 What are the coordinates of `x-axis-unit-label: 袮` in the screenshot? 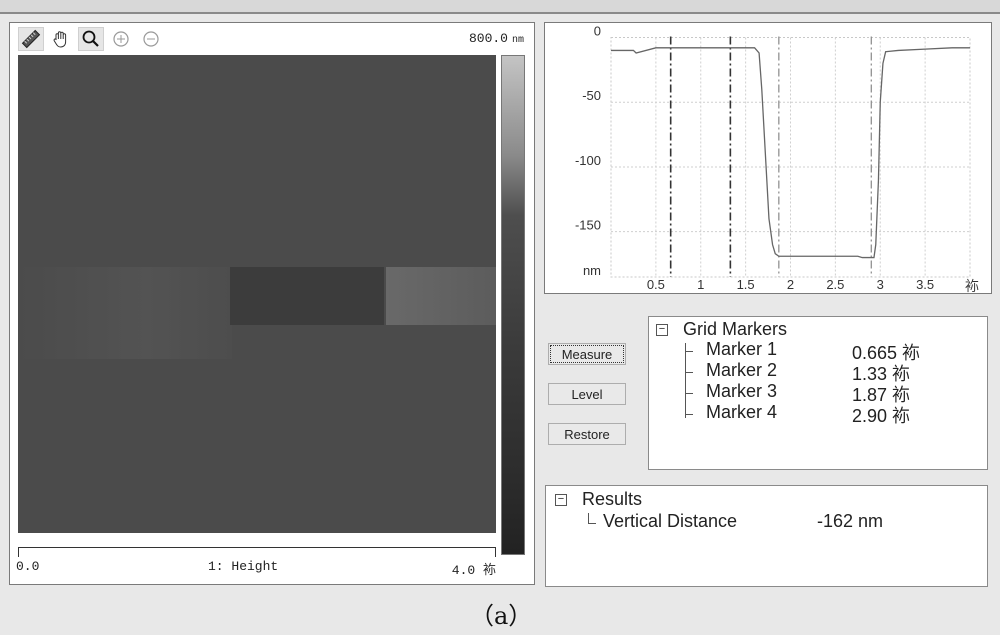 It's located at (972, 286).